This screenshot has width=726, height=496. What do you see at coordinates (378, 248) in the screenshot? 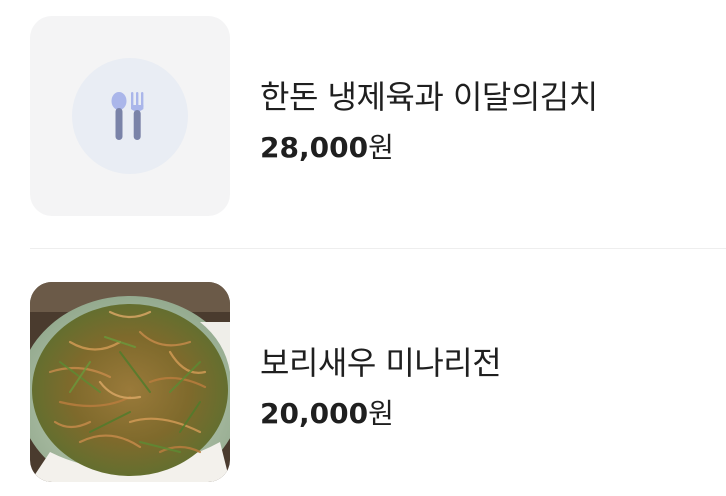
I see `divider` at bounding box center [378, 248].